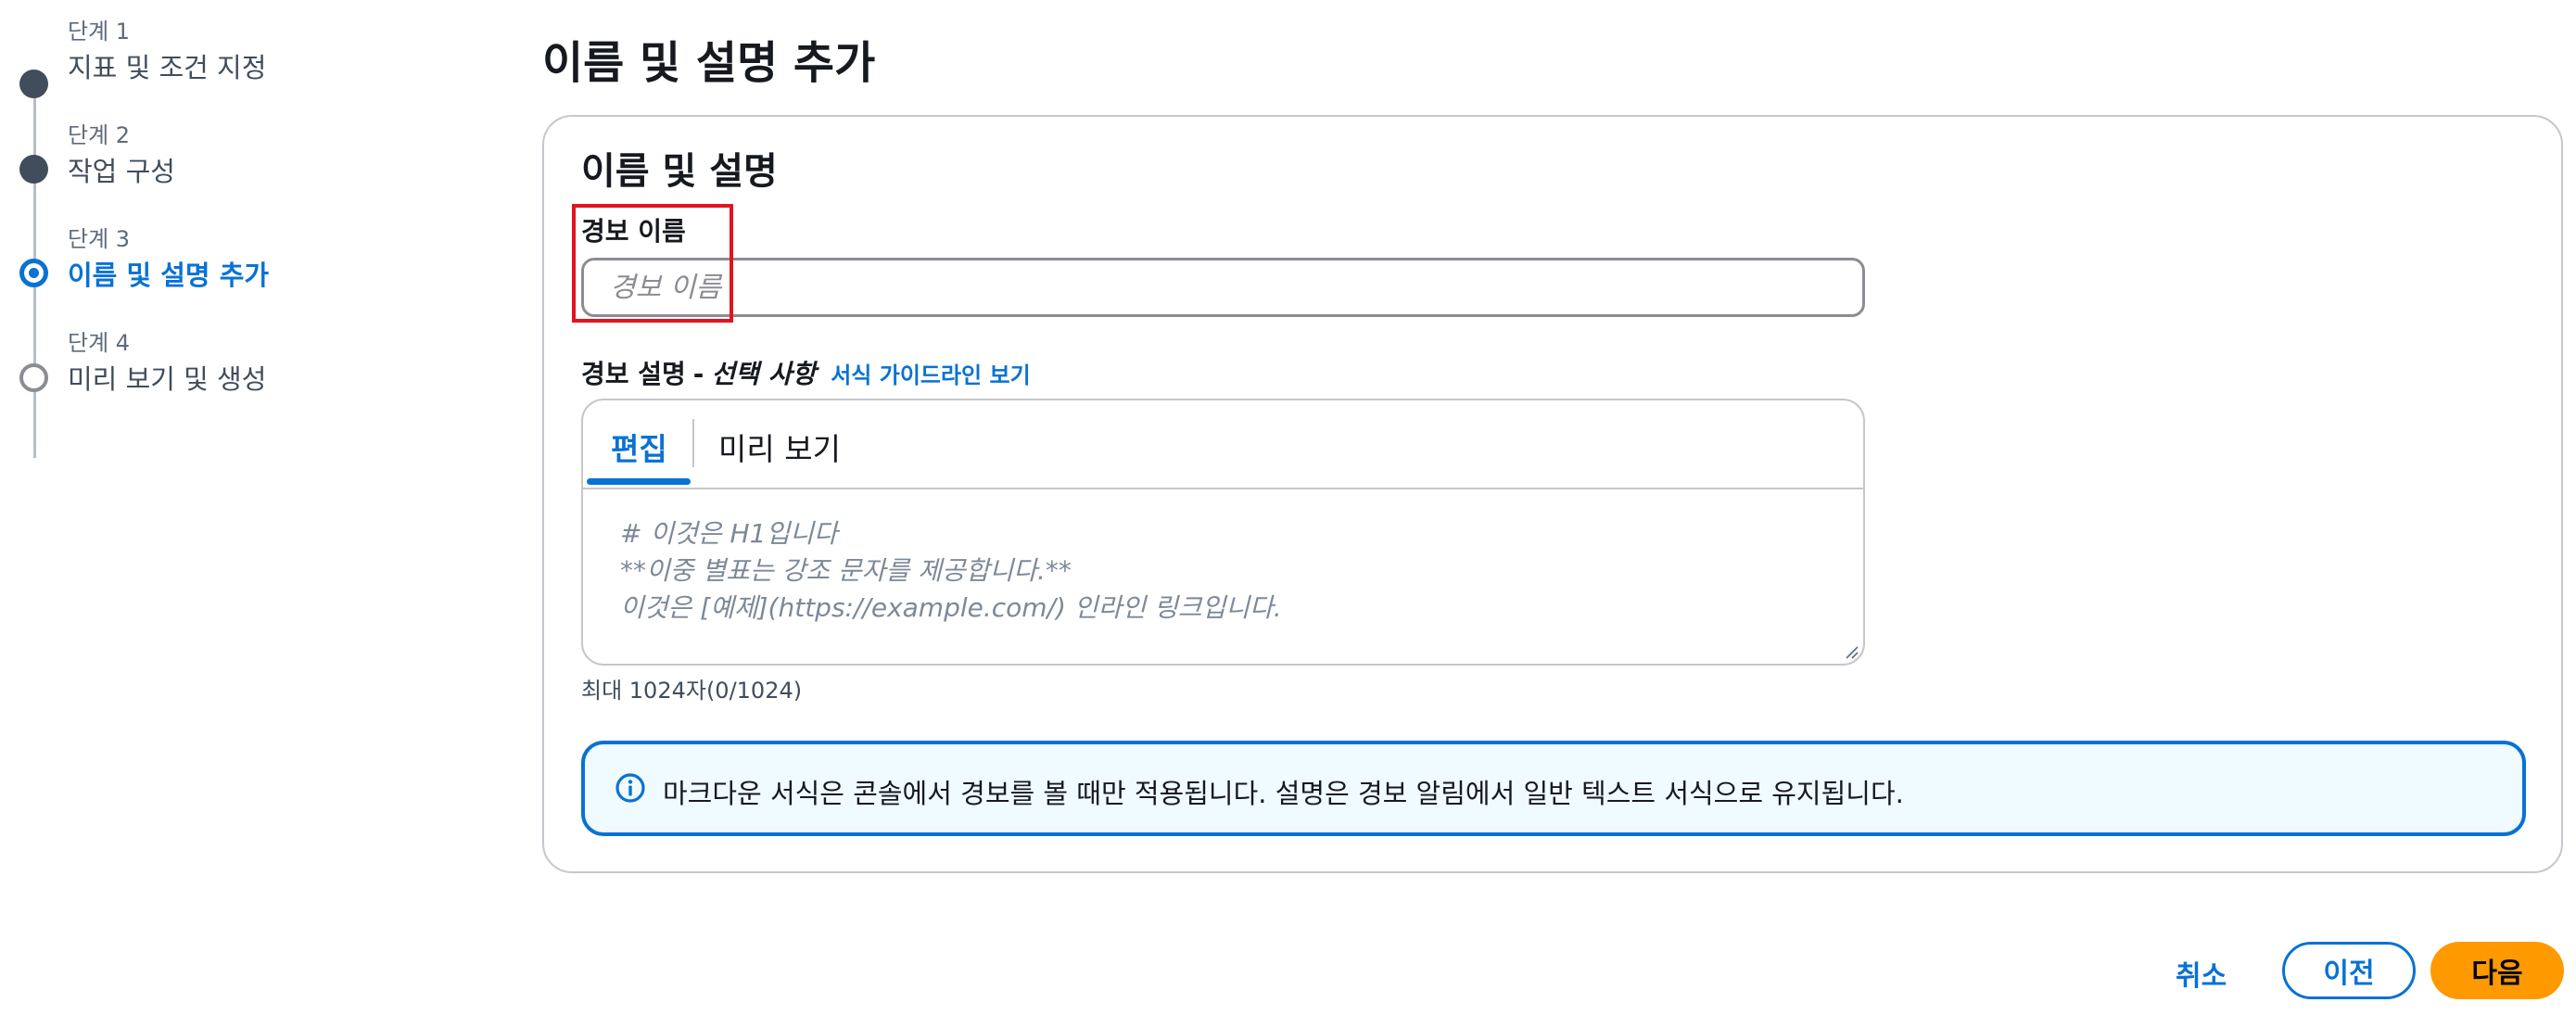 The image size is (2576, 1028). I want to click on step-3-title: 이름 및 설명 추가, so click(169, 275).